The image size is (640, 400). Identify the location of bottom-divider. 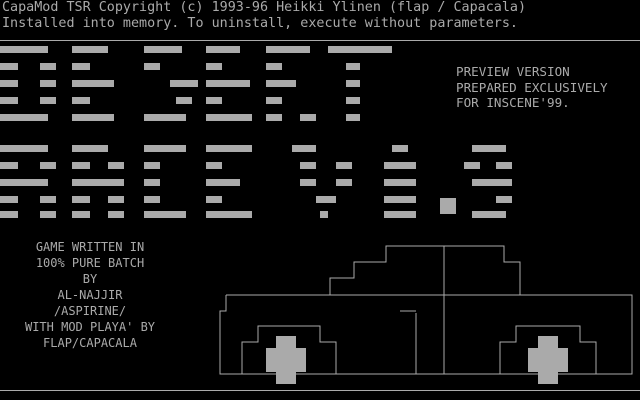
(320, 390).